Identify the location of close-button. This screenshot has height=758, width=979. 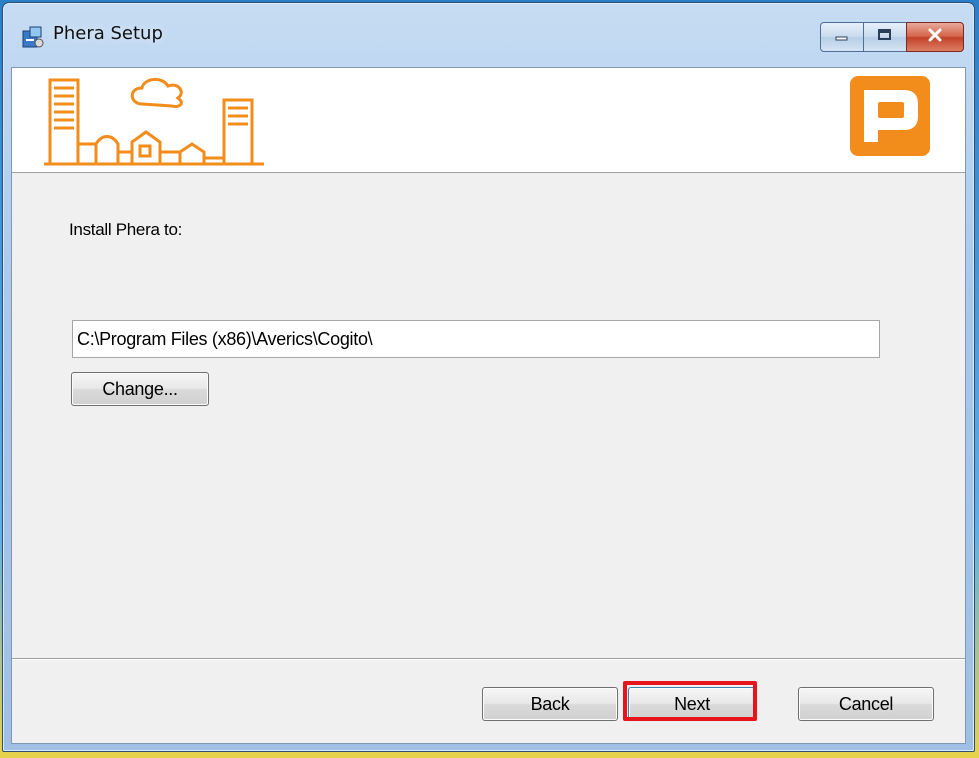
(935, 37).